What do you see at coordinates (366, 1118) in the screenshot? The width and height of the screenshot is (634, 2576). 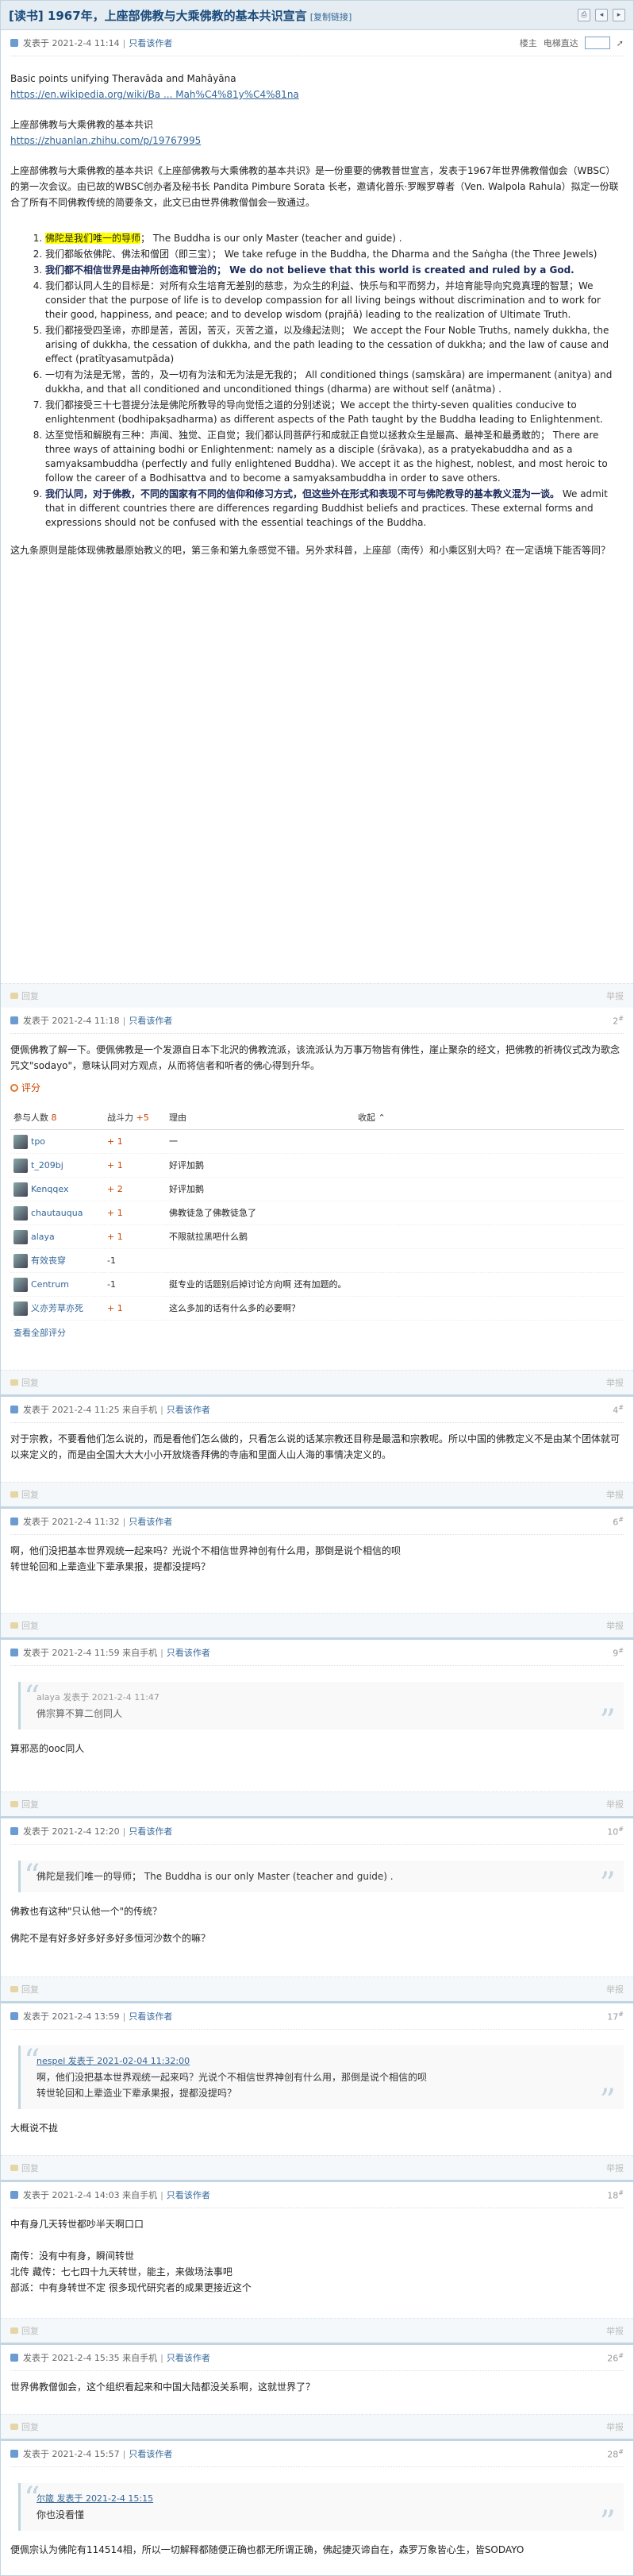 I see `collapse-ratings-button: 收起` at bounding box center [366, 1118].